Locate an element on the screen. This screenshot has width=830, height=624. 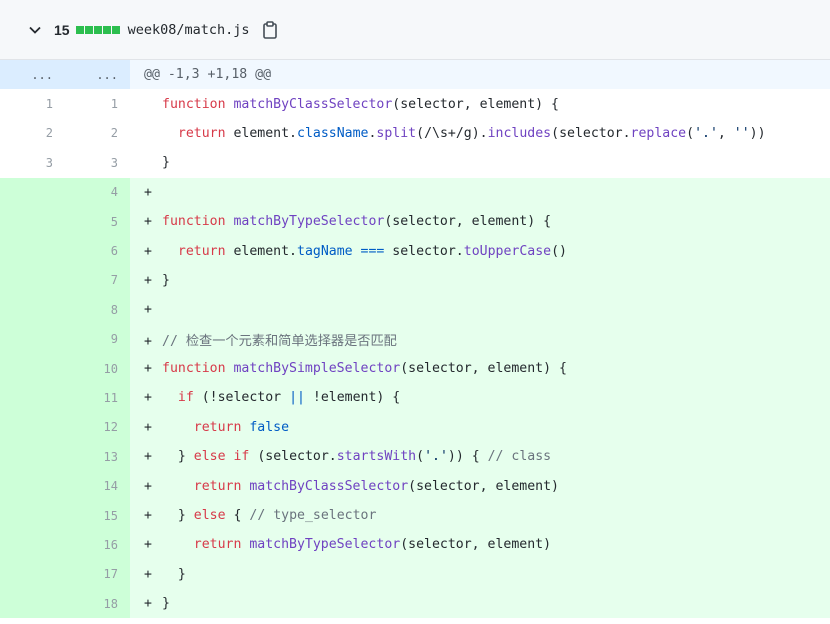
code-token: toUpperCase is located at coordinates (507, 251).